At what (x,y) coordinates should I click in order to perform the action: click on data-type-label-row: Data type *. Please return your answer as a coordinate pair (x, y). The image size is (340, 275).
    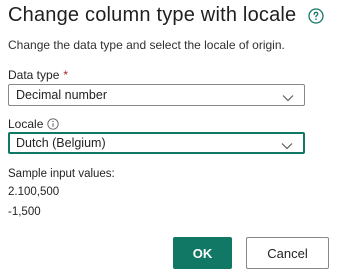
    Looking at the image, I should click on (38, 75).